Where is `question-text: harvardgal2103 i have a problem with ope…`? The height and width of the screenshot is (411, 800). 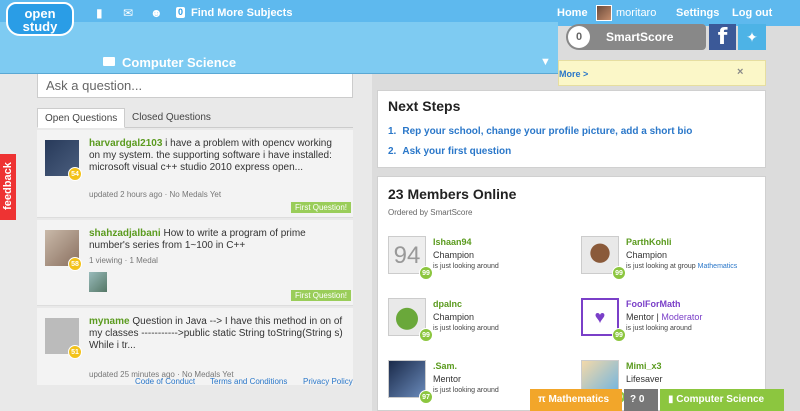 question-text: harvardgal2103 i have a problem with ope… is located at coordinates (217, 156).